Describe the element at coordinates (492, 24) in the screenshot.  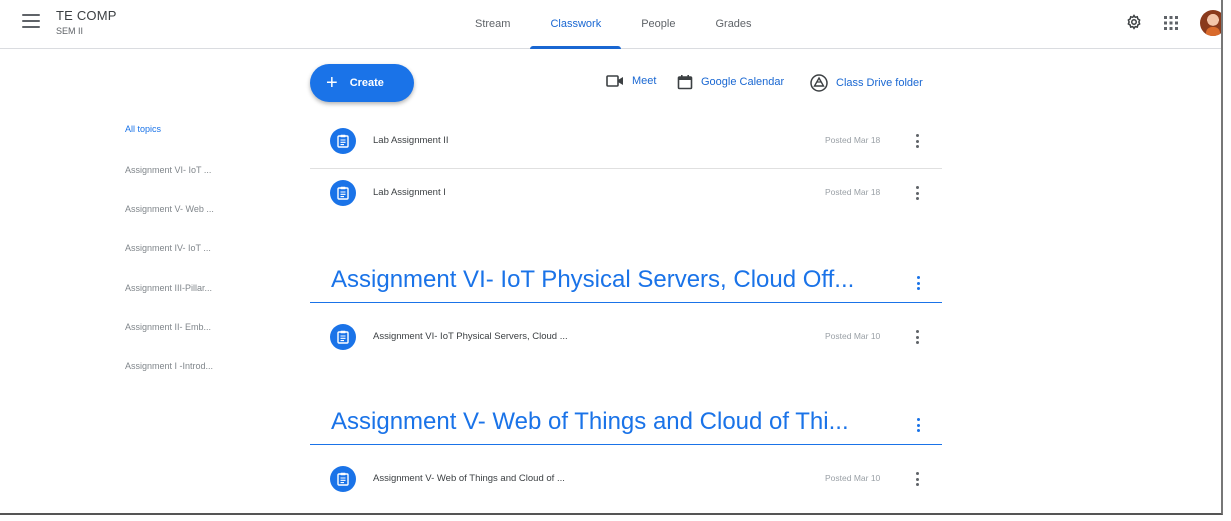
I see `tab-stream: Stream` at that location.